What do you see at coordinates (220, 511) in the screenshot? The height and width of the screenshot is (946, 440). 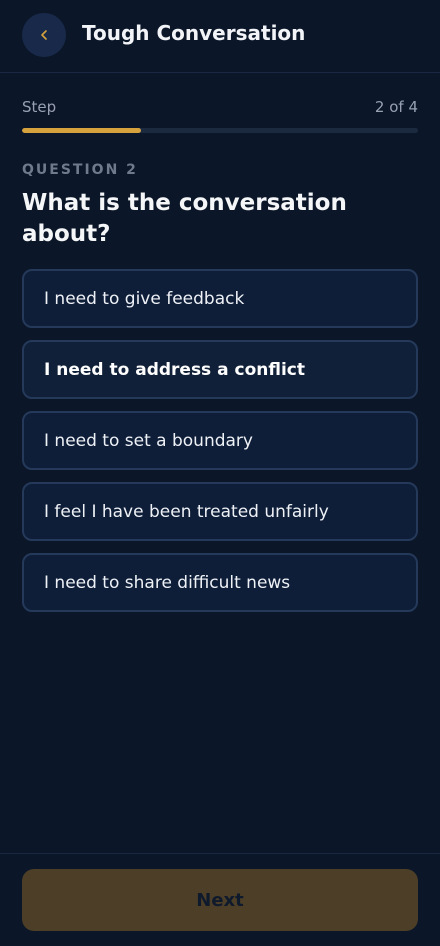 I see `option-treated-unfairly: I feel I have been treated unfairly` at bounding box center [220, 511].